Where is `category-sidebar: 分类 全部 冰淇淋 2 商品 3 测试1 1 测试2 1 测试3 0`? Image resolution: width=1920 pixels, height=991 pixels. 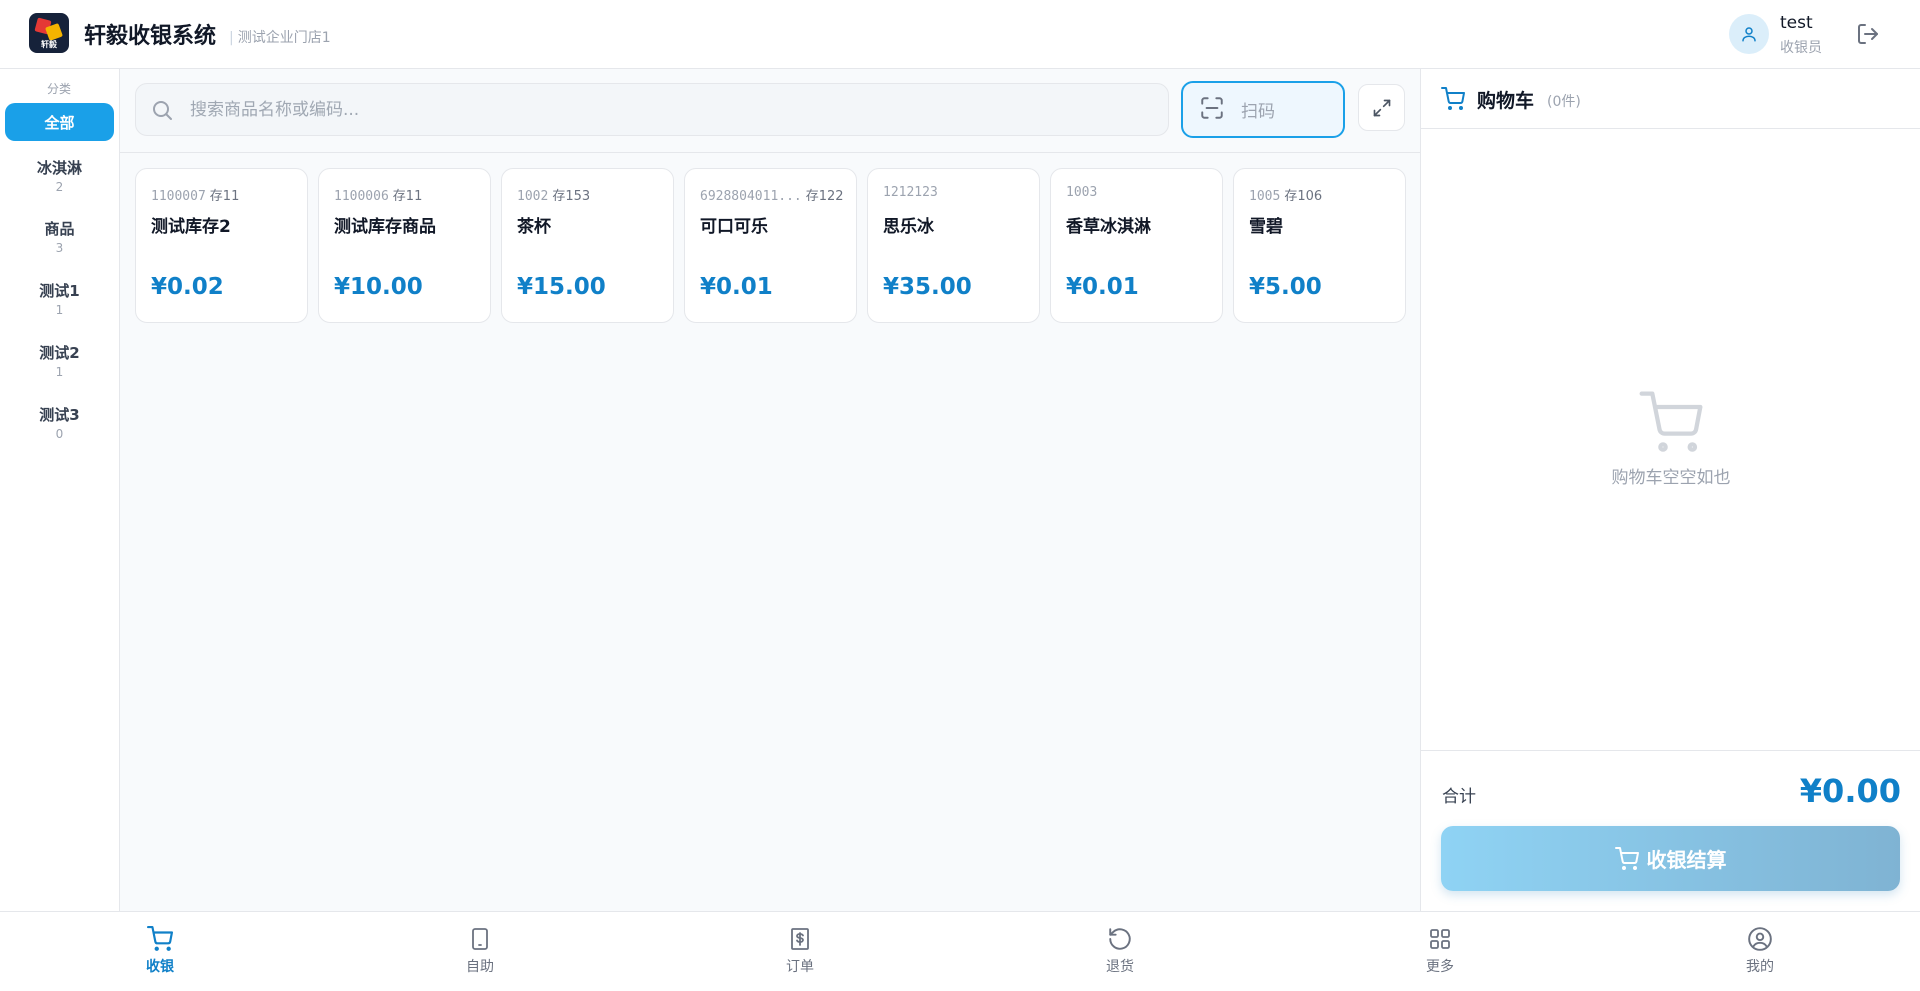
category-sidebar: 分类 全部 冰淇淋 2 商品 3 测试1 1 测试2 1 测试3 0 is located at coordinates (60, 490).